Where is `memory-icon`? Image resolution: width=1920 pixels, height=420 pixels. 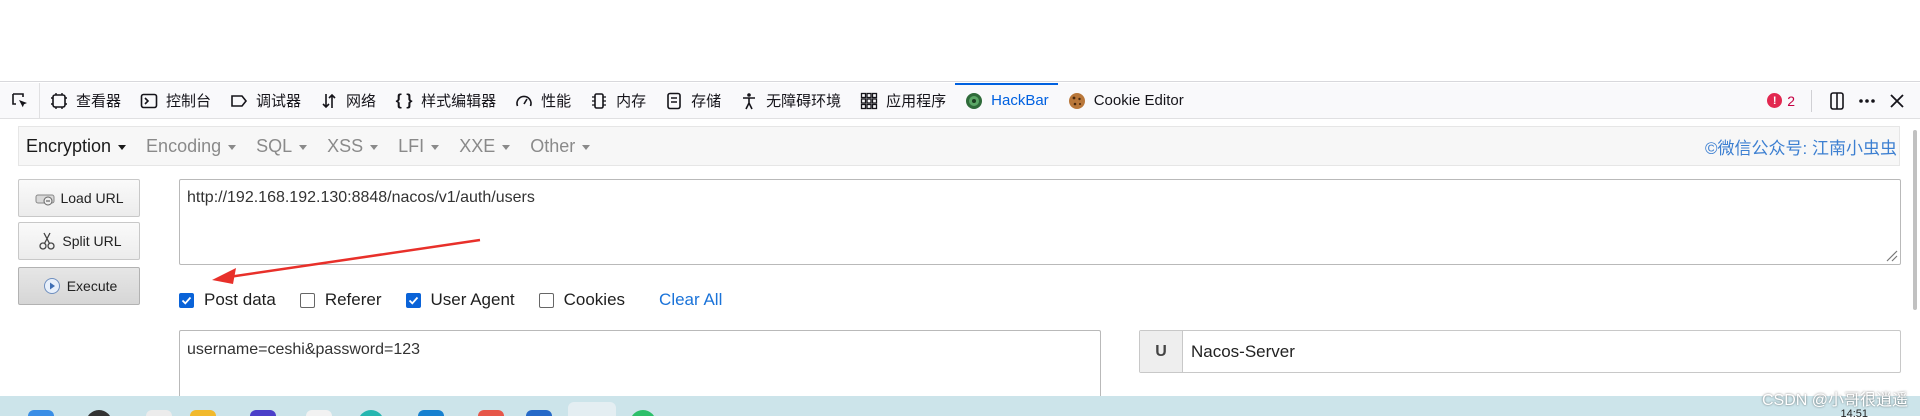 memory-icon is located at coordinates (599, 101).